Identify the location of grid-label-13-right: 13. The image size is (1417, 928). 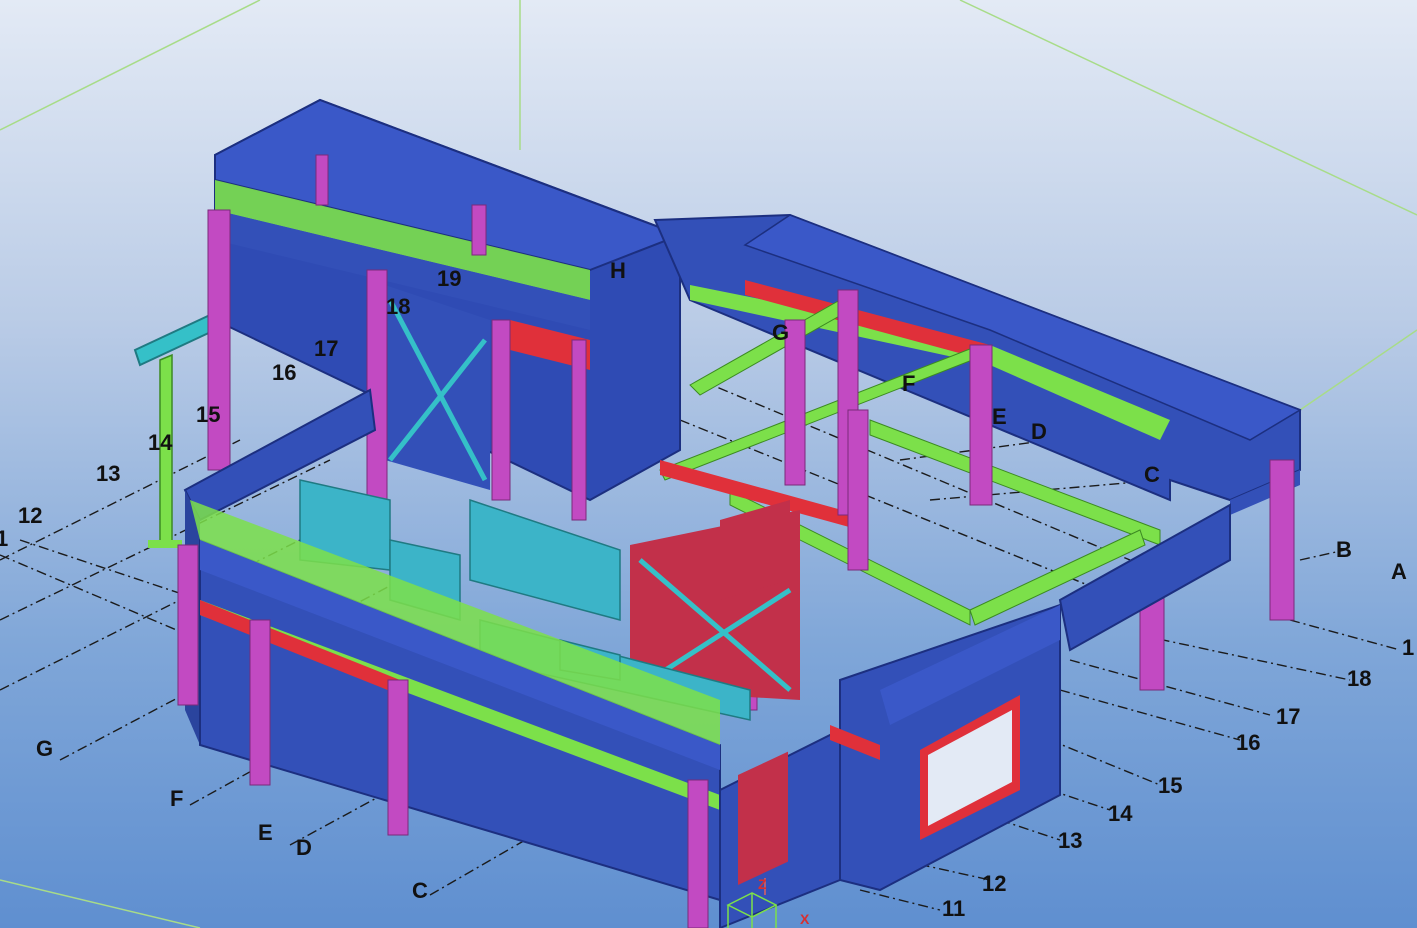
(1070, 840).